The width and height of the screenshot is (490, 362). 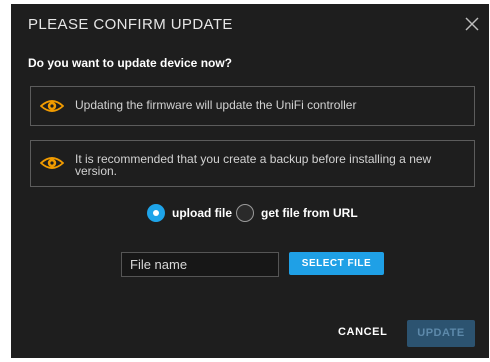 I want to click on upload-file-label: upload file, so click(x=202, y=213).